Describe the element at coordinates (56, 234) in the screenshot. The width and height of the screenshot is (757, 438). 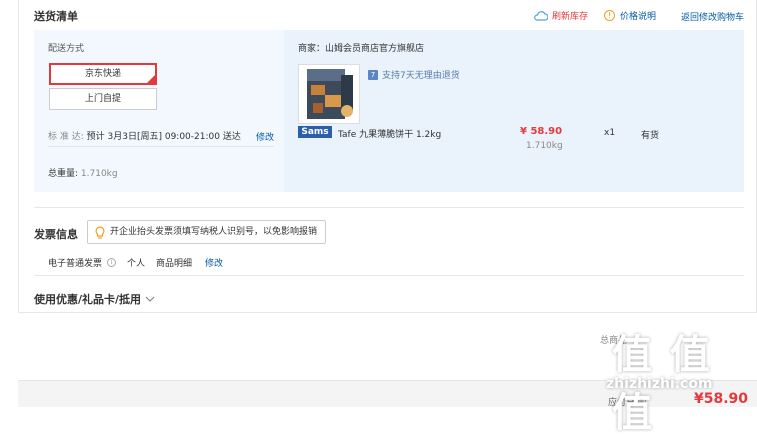
I see `invoice-title: 发票信息` at that location.